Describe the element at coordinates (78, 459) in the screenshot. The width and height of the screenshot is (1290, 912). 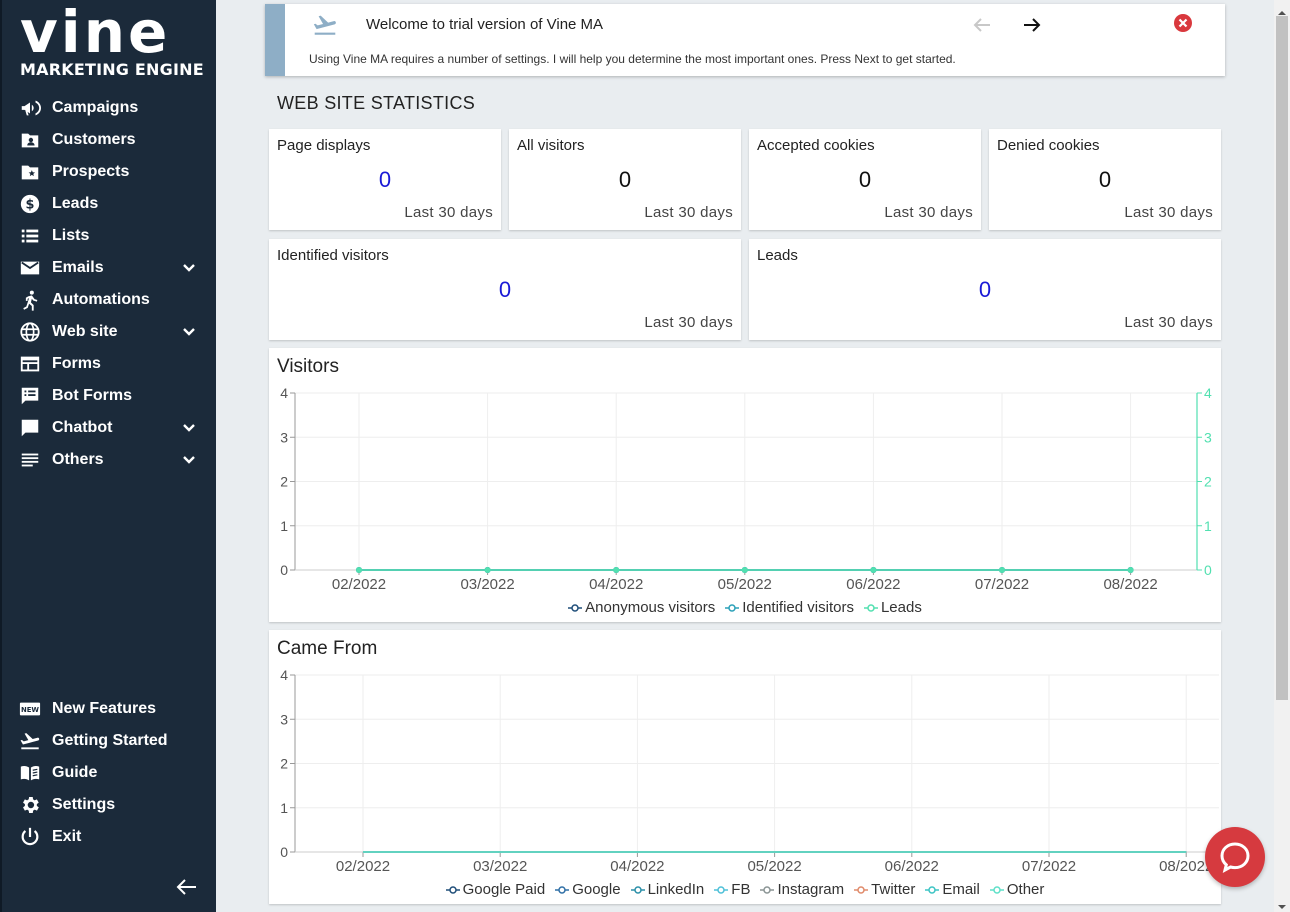
I see `sidebar-item-label: Others` at that location.